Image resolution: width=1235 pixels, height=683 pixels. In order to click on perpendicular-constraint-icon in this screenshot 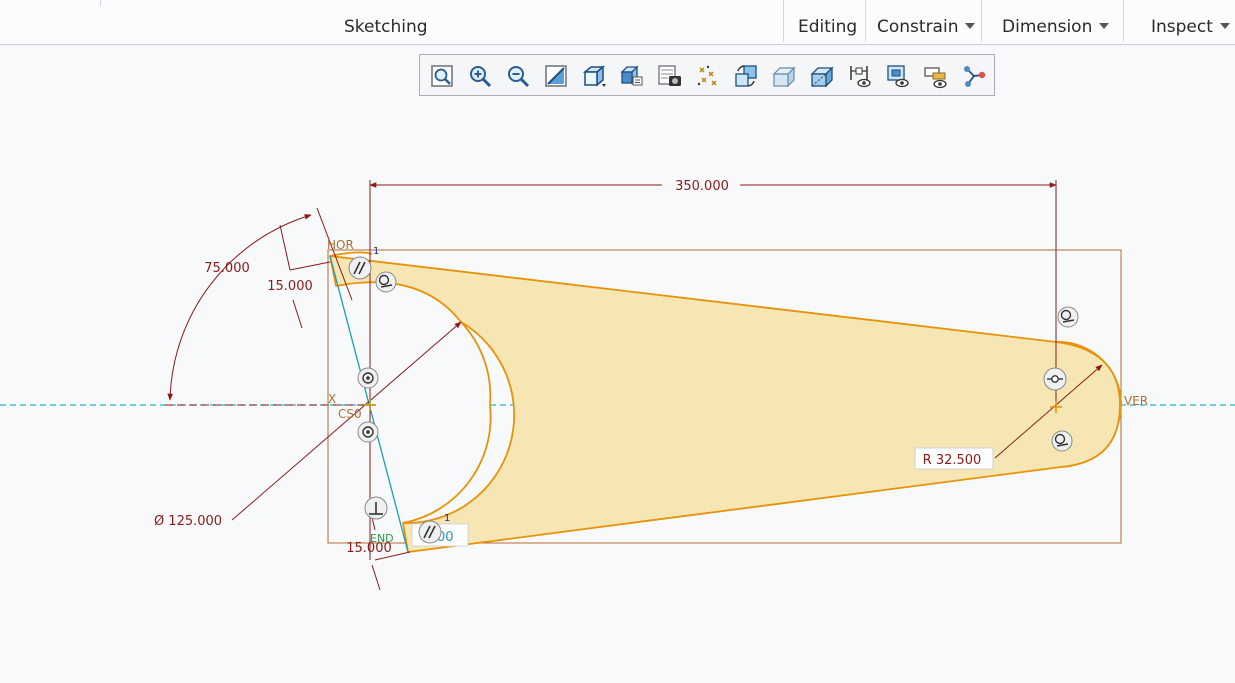, I will do `click(376, 508)`.